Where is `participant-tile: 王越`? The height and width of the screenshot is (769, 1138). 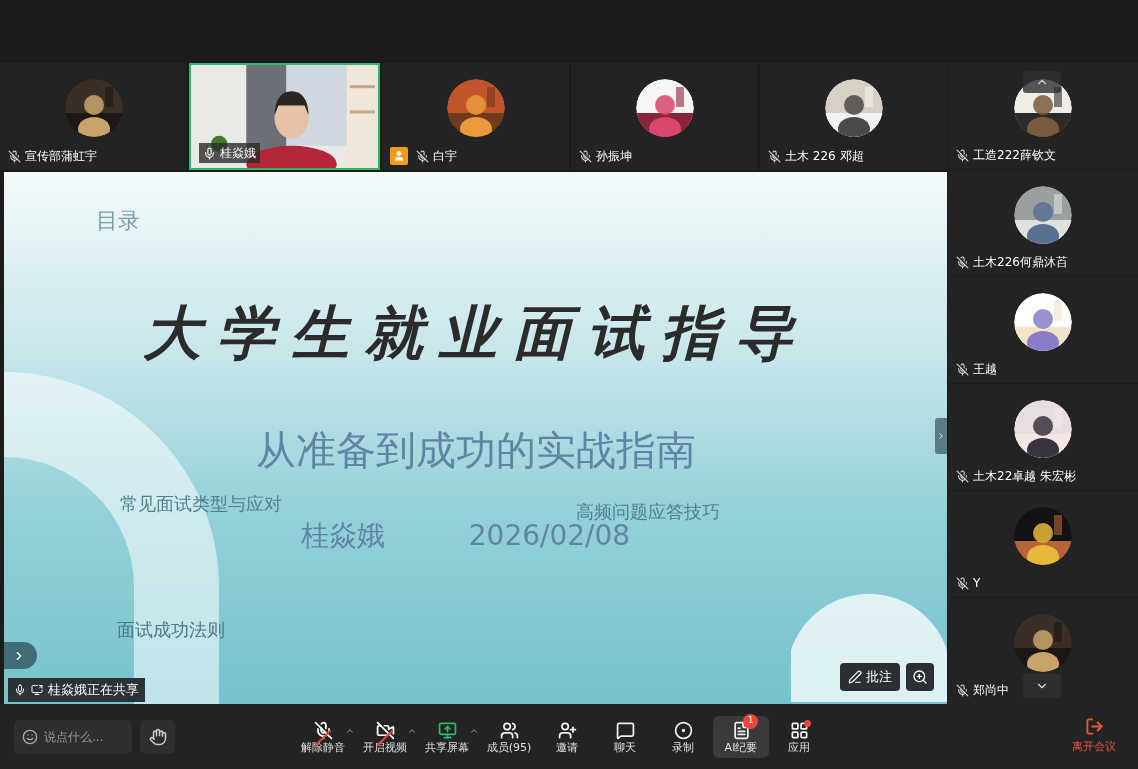 participant-tile: 王越 is located at coordinates (1043, 330).